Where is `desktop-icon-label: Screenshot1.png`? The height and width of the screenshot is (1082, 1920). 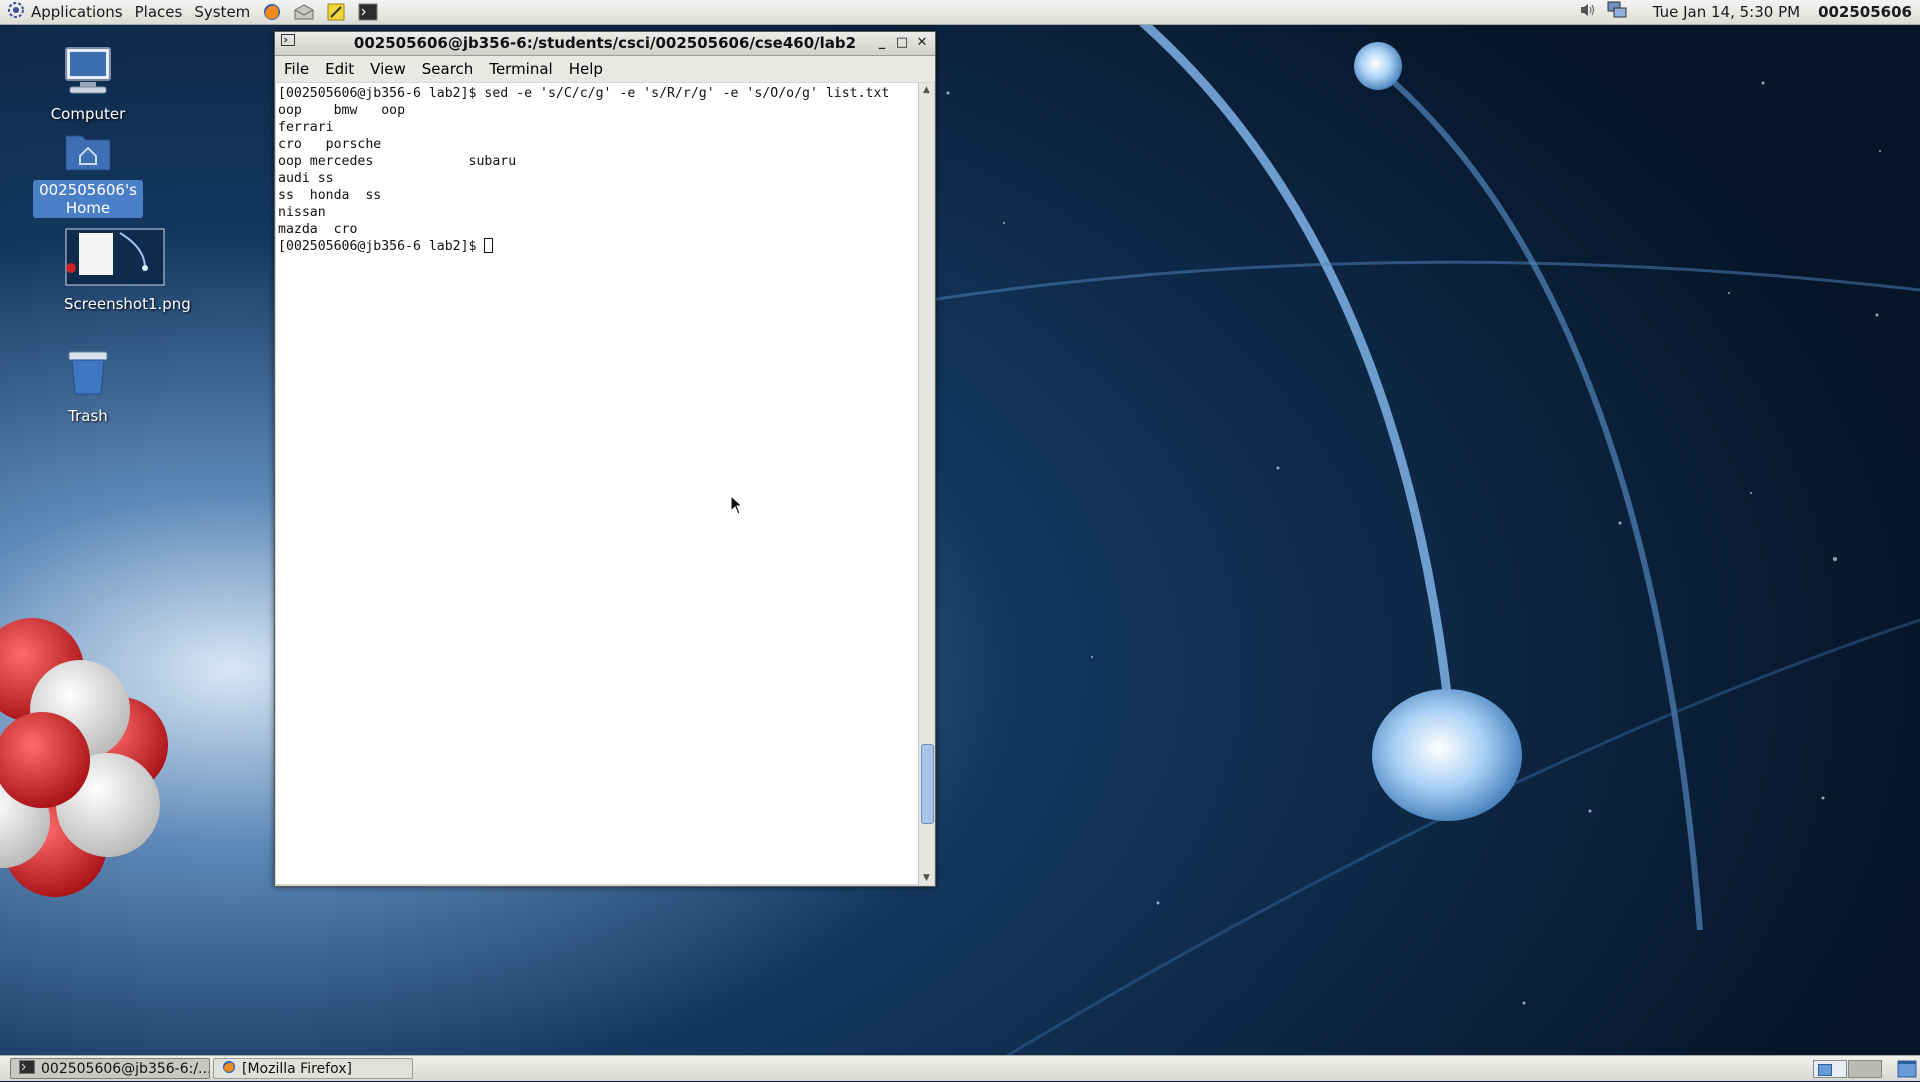 desktop-icon-label: Screenshot1.png is located at coordinates (127, 304).